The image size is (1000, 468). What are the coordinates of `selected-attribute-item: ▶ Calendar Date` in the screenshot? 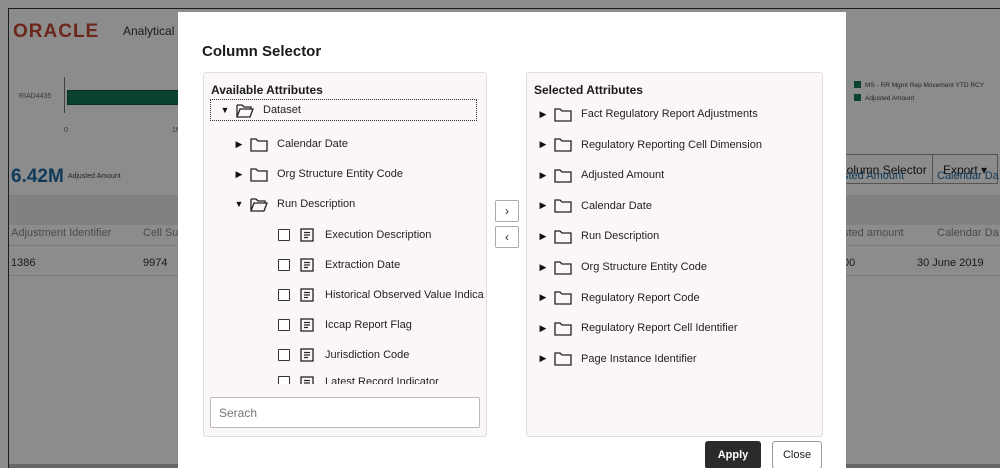 It's located at (595, 206).